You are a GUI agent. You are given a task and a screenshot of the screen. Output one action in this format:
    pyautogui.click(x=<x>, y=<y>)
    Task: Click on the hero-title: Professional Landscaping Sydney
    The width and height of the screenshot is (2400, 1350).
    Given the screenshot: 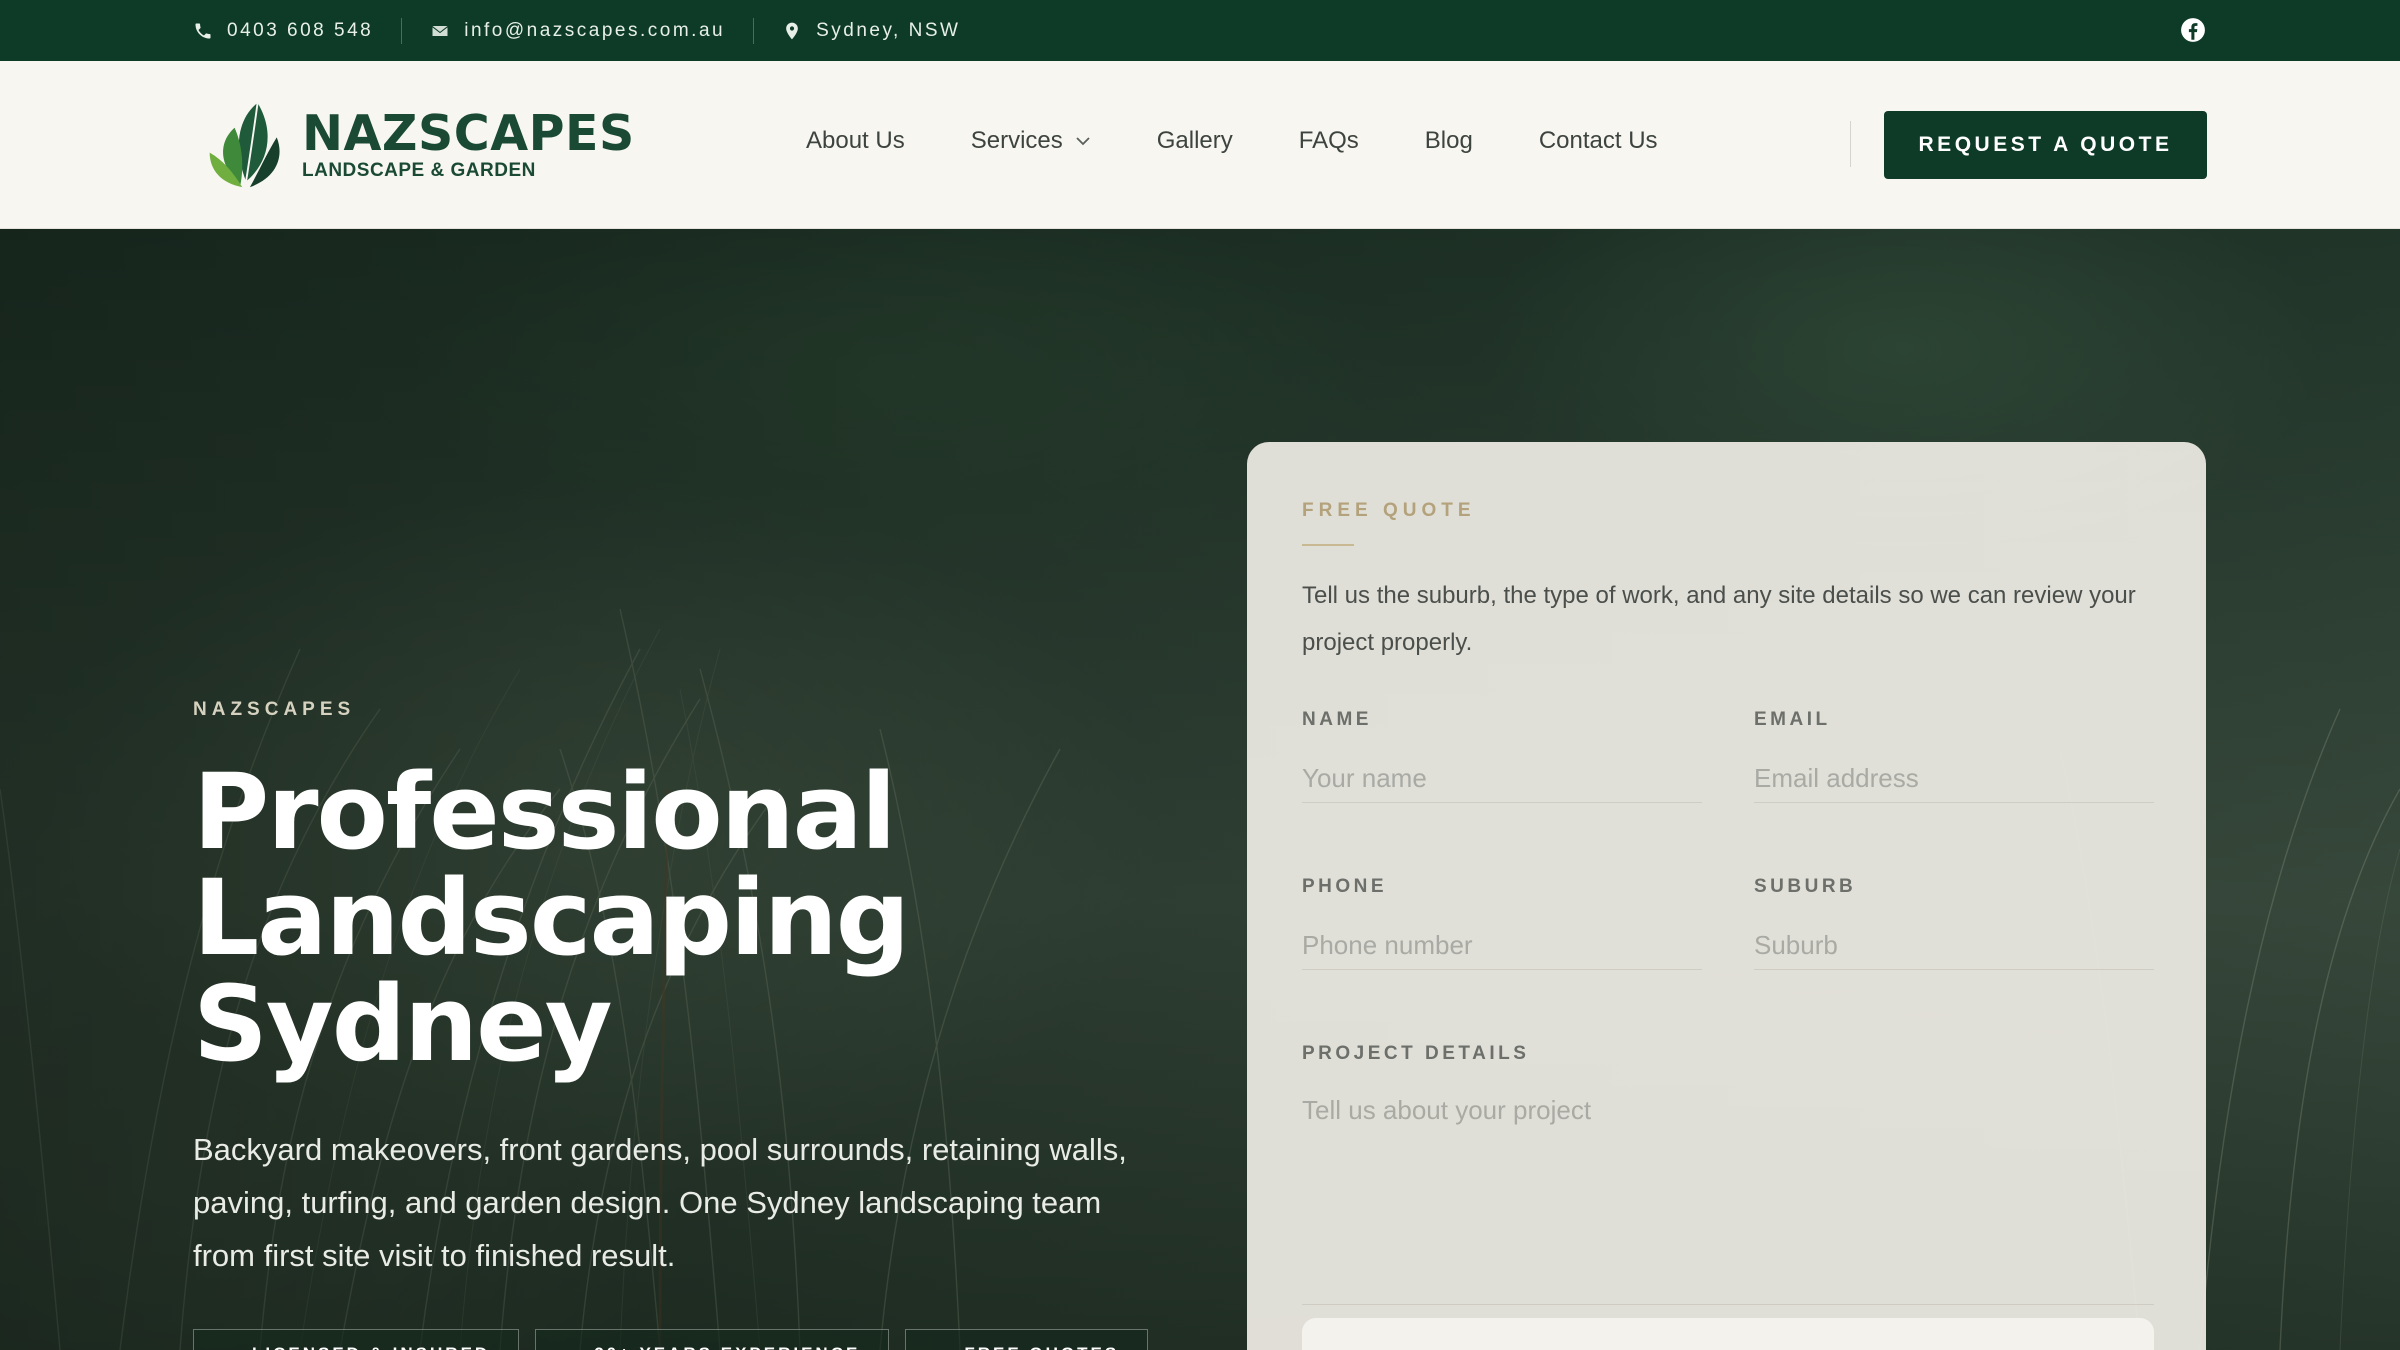 What is the action you would take?
    pyautogui.click(x=693, y=918)
    